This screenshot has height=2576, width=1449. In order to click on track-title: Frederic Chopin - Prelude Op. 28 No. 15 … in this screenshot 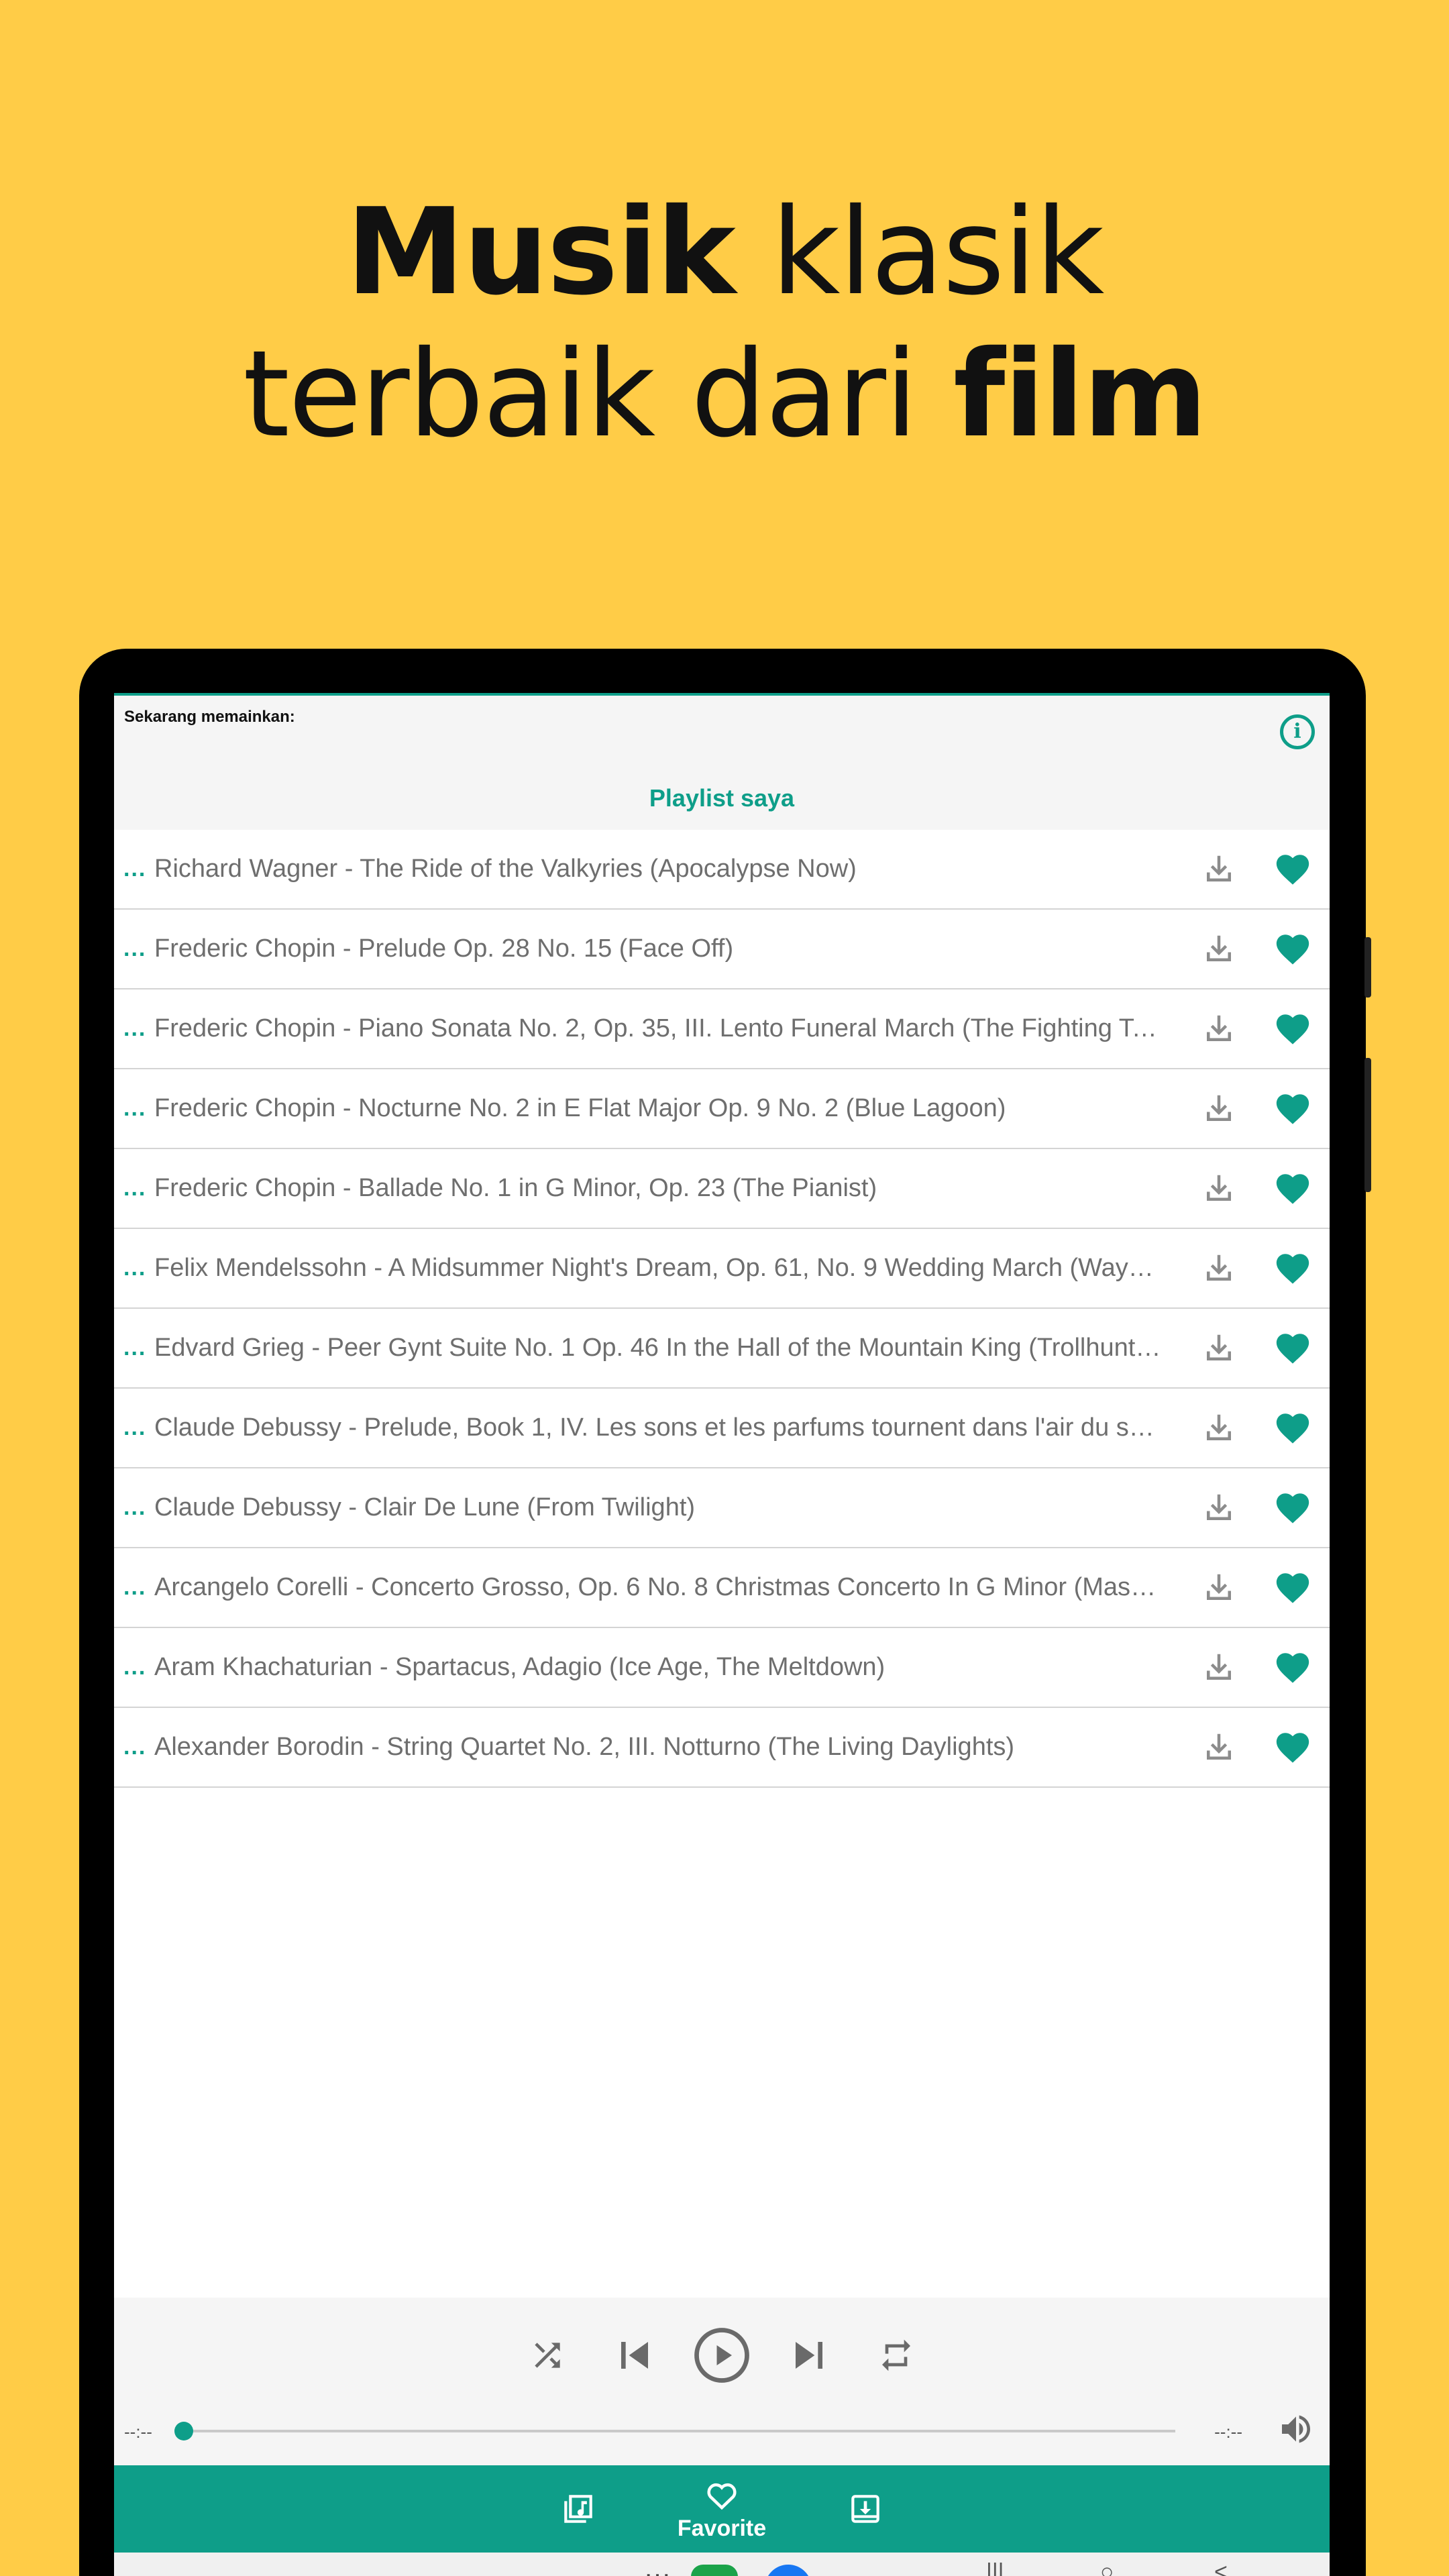, I will do `click(444, 948)`.